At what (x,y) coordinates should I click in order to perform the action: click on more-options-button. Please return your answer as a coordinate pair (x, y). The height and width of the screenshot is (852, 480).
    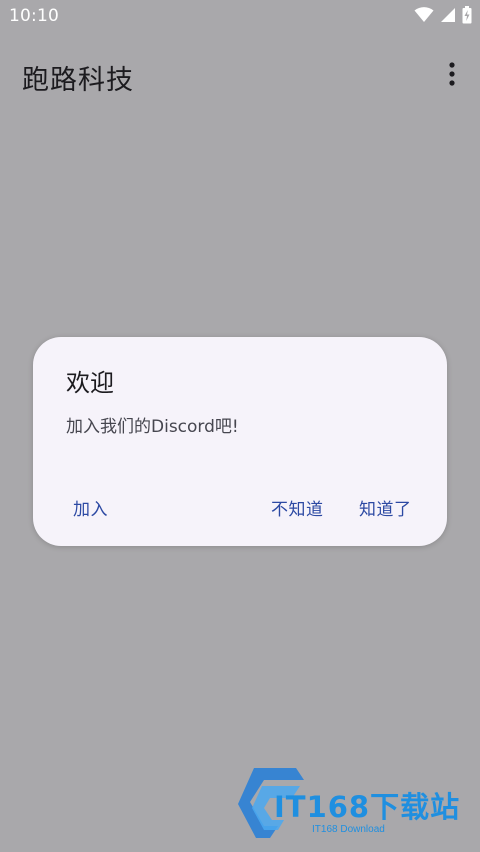
    Looking at the image, I should click on (452, 76).